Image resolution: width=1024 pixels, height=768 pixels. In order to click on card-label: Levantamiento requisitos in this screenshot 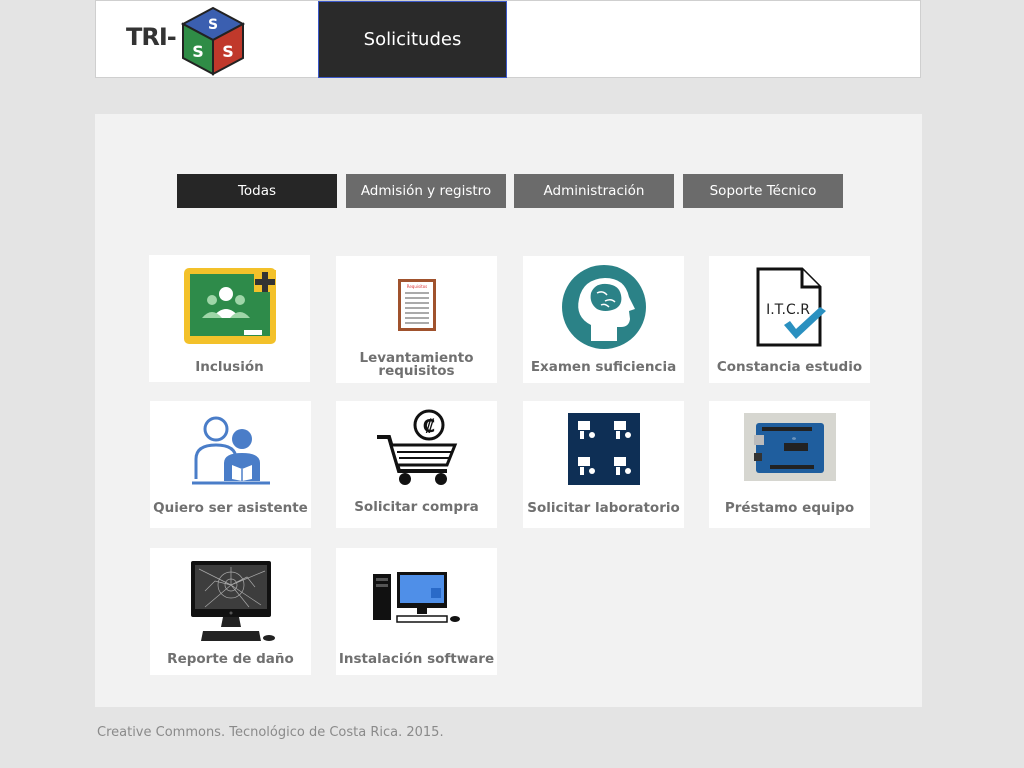, I will do `click(416, 364)`.